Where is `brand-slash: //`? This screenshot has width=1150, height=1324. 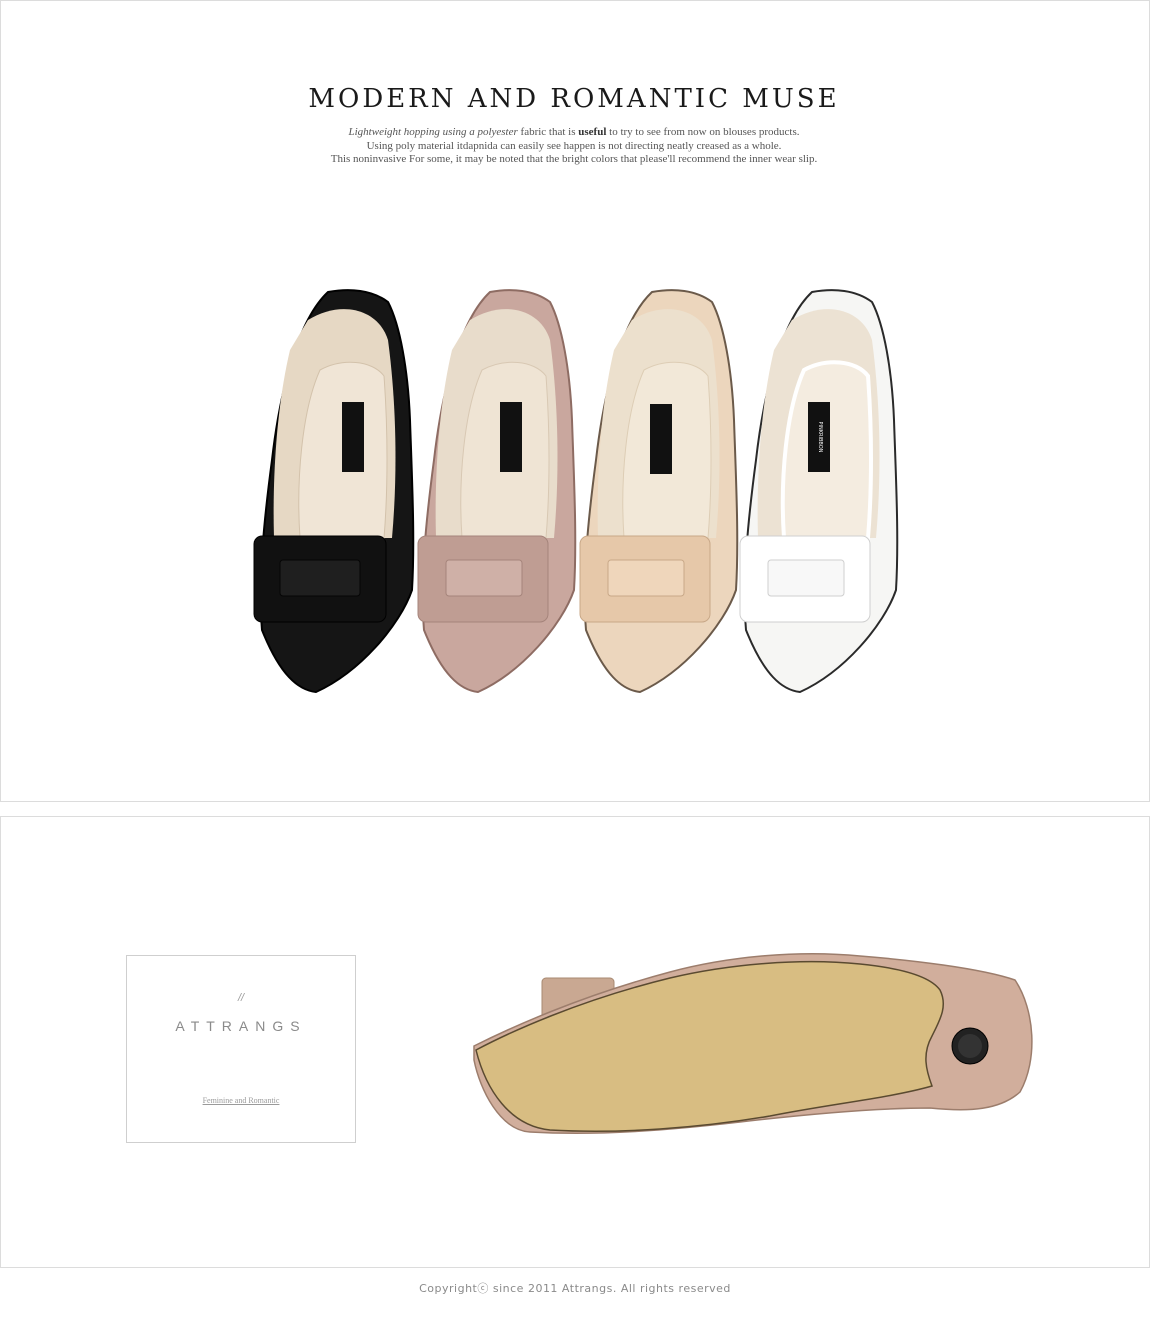 brand-slash: // is located at coordinates (241, 998).